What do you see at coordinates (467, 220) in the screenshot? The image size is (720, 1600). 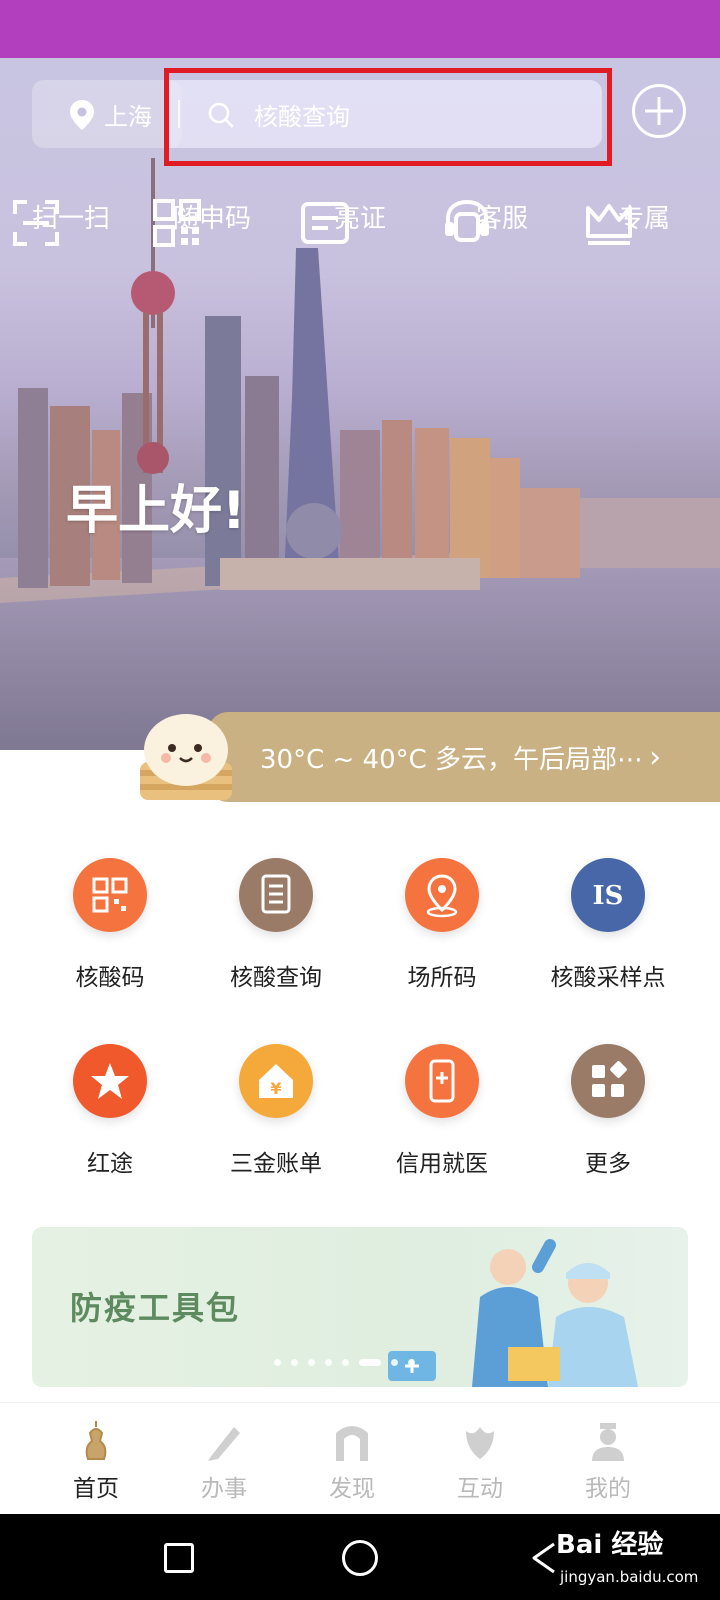 I see `headset-icon` at bounding box center [467, 220].